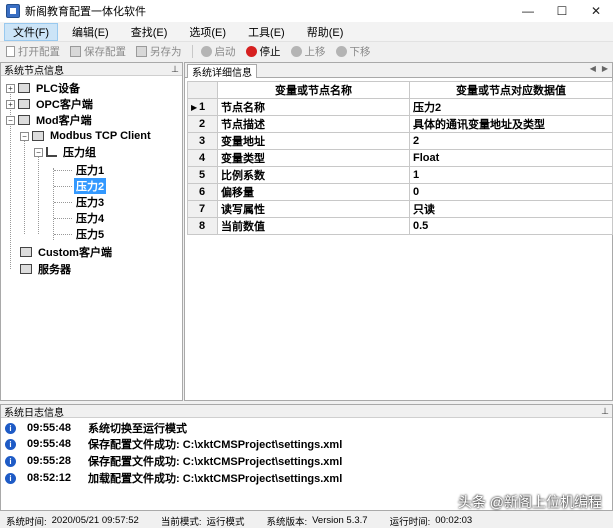  I want to click on table-row: 5 比例系数 1, so click(400, 175).